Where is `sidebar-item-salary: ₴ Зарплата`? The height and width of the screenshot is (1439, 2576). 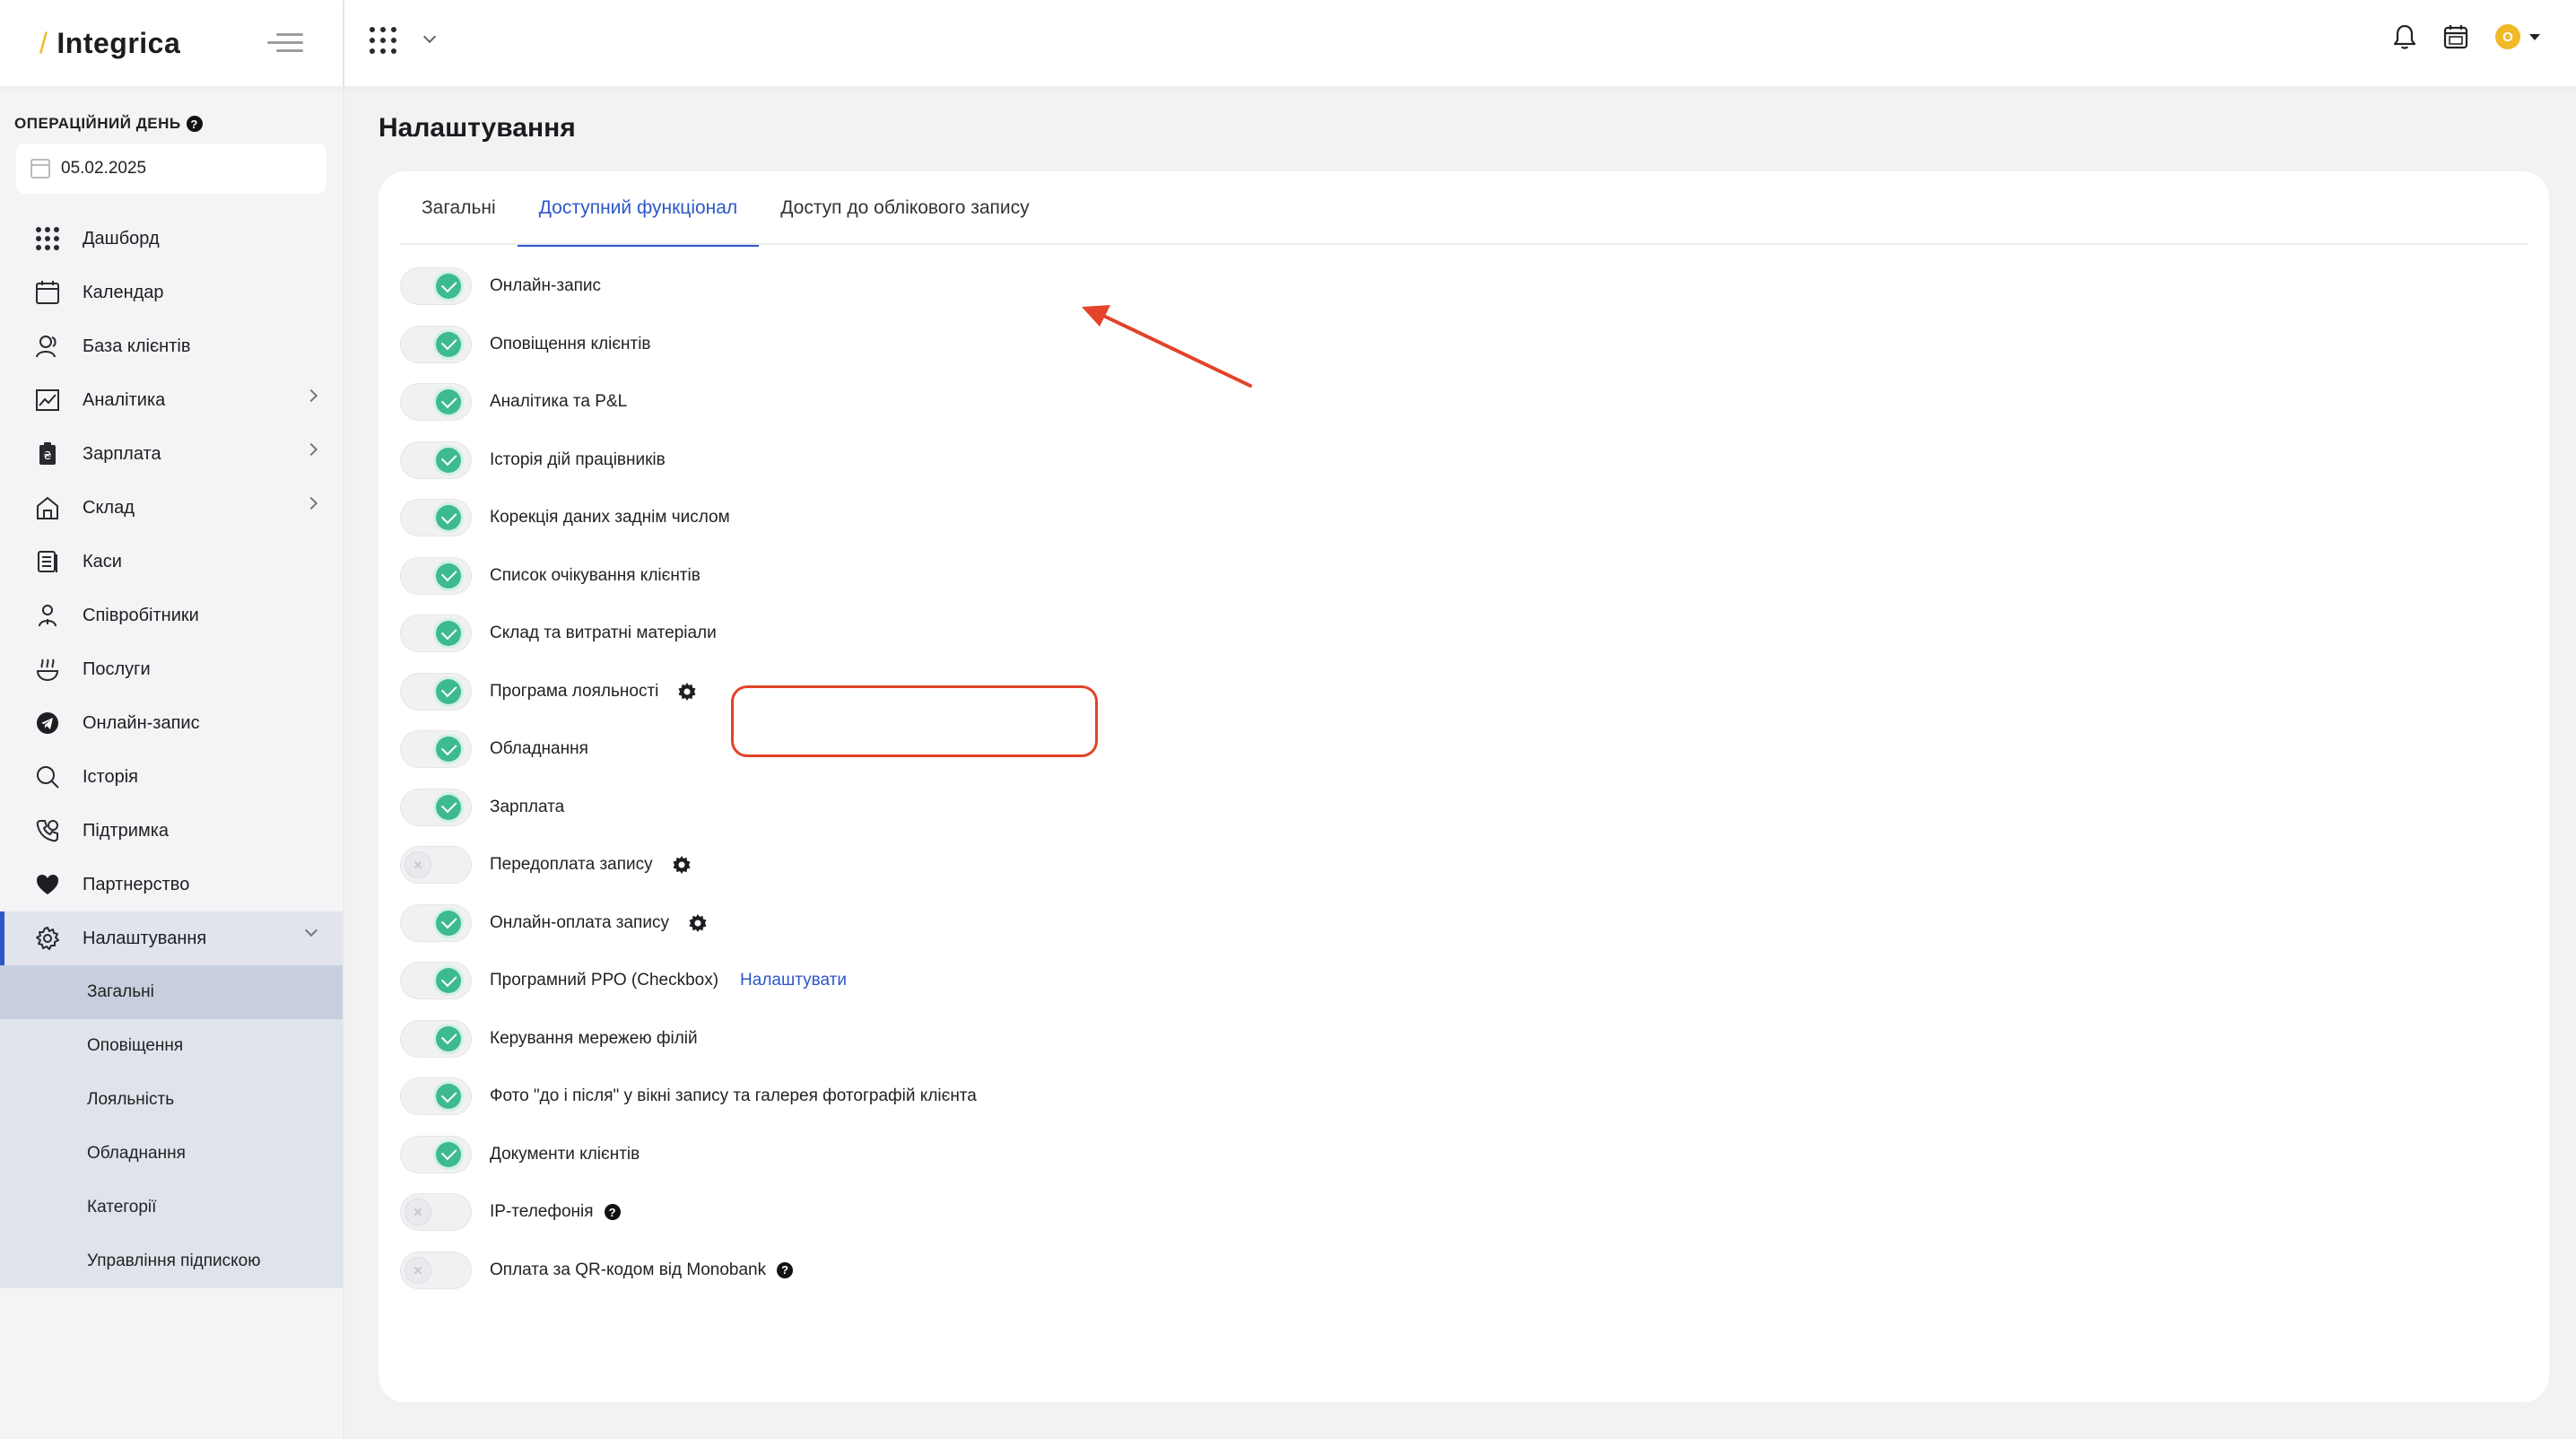 sidebar-item-salary: ₴ Зарплата is located at coordinates (171, 454).